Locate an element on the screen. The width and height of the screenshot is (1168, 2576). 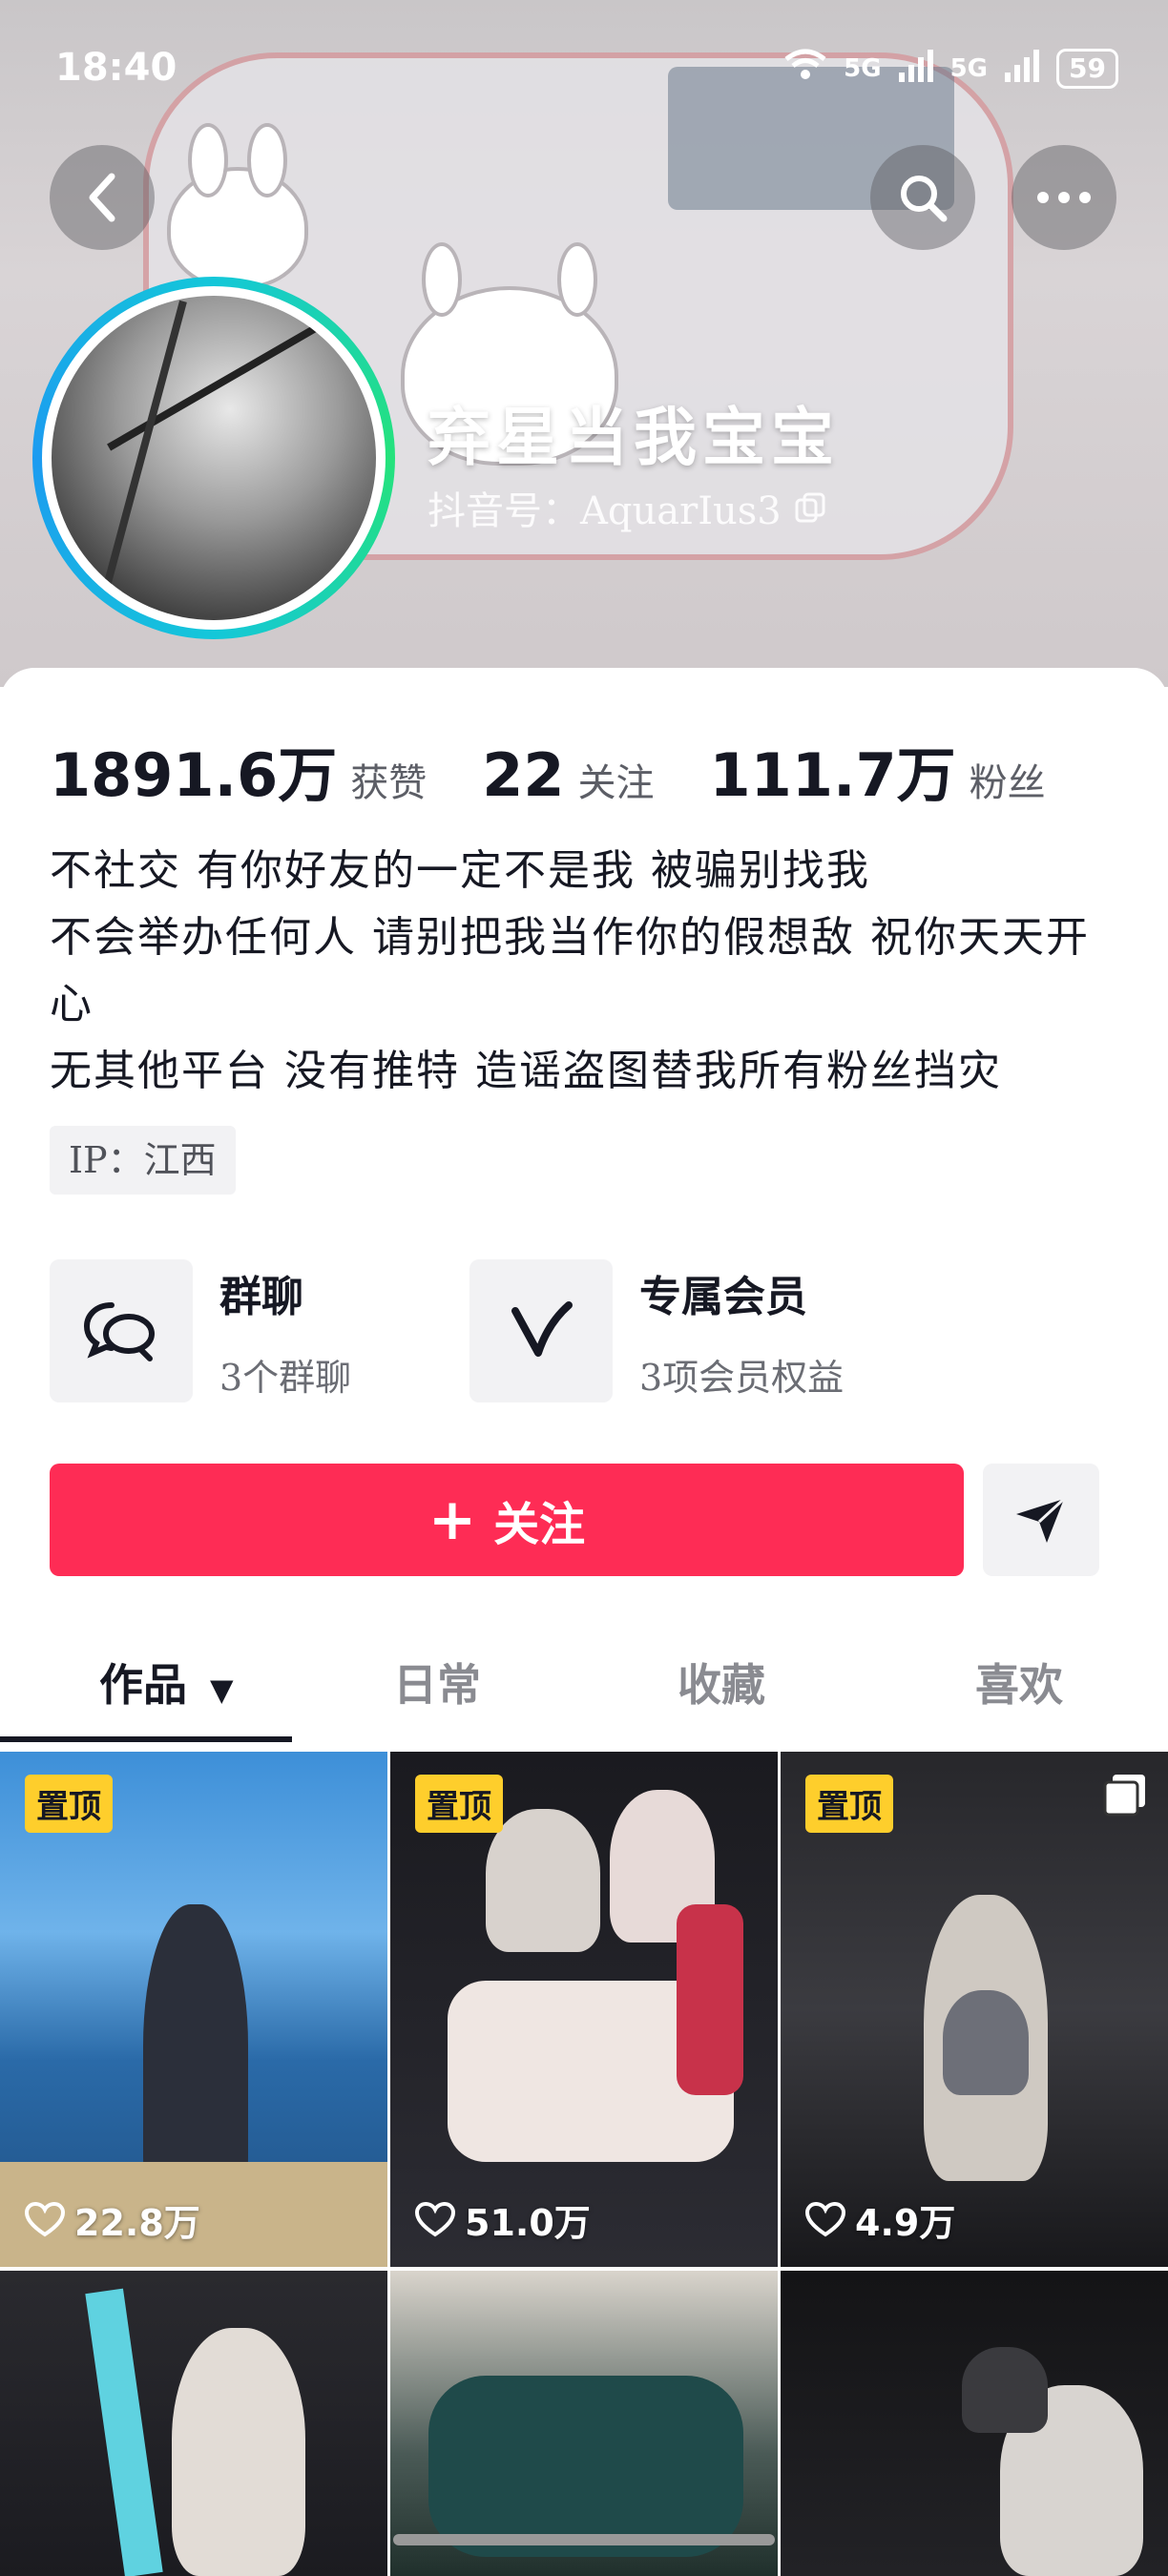
battery-indicator: 59 is located at coordinates (1087, 68).